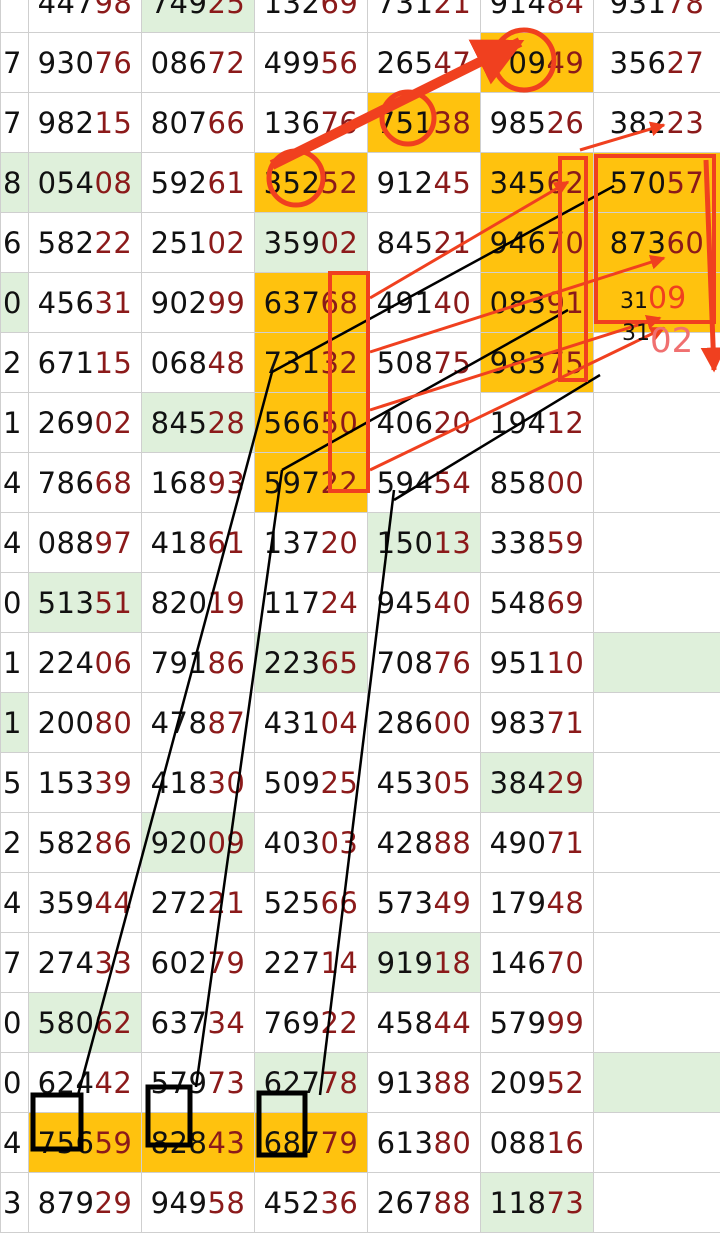 The image size is (720, 1233). I want to click on number-cell: 40620, so click(424, 423).